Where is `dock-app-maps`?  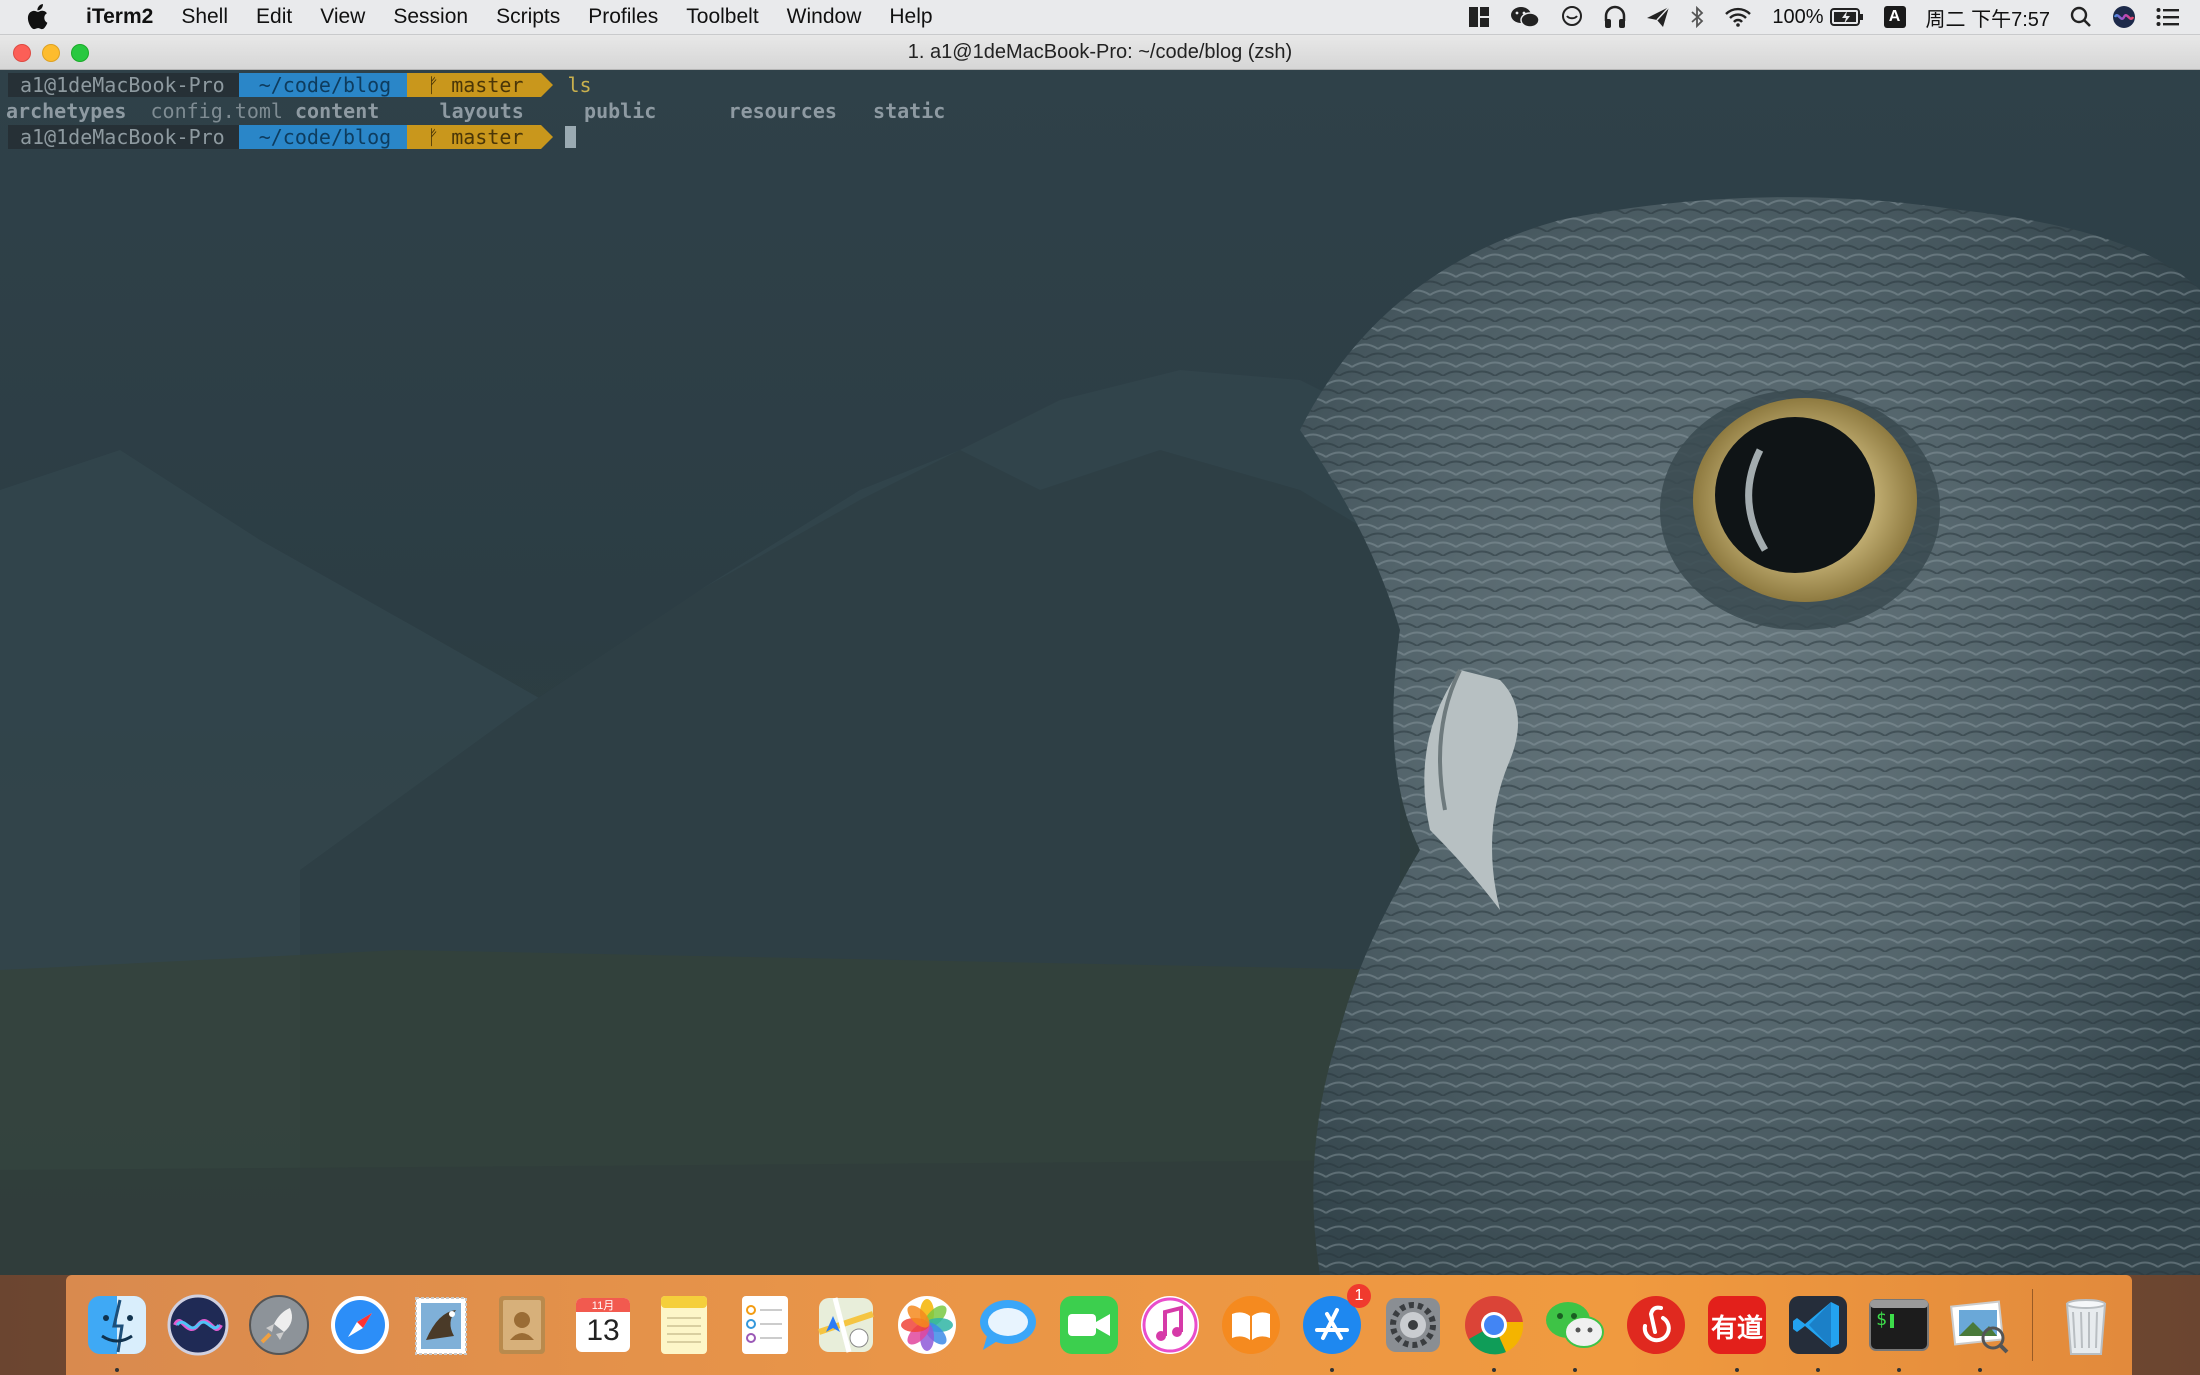 dock-app-maps is located at coordinates (846, 1325).